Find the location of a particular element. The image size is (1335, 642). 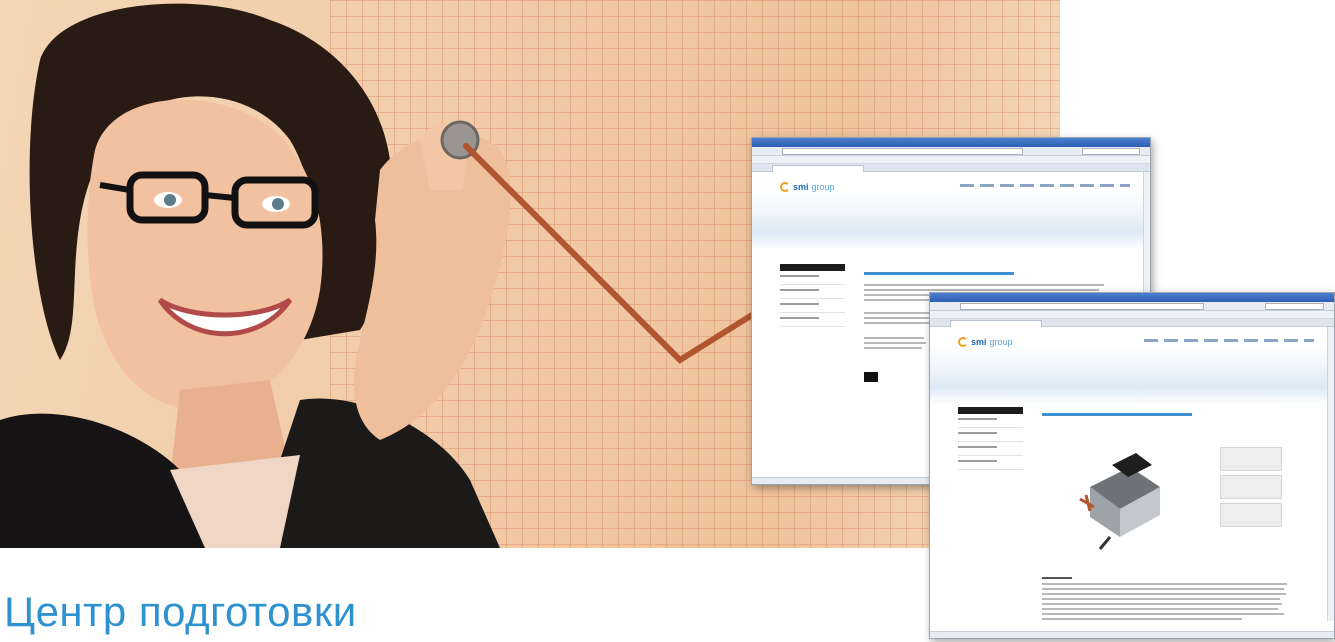

thumbnail-image is located at coordinates (871, 377).